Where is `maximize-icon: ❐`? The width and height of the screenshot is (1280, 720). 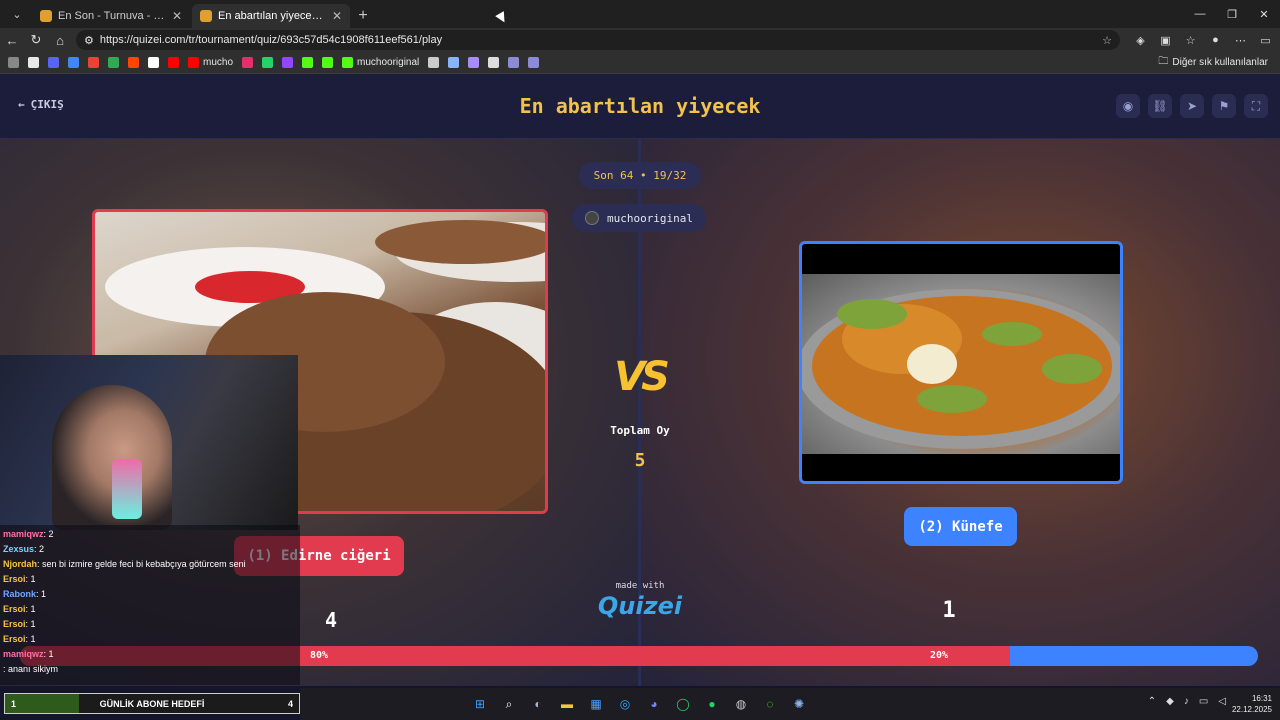
maximize-icon: ❐ is located at coordinates (1232, 14).